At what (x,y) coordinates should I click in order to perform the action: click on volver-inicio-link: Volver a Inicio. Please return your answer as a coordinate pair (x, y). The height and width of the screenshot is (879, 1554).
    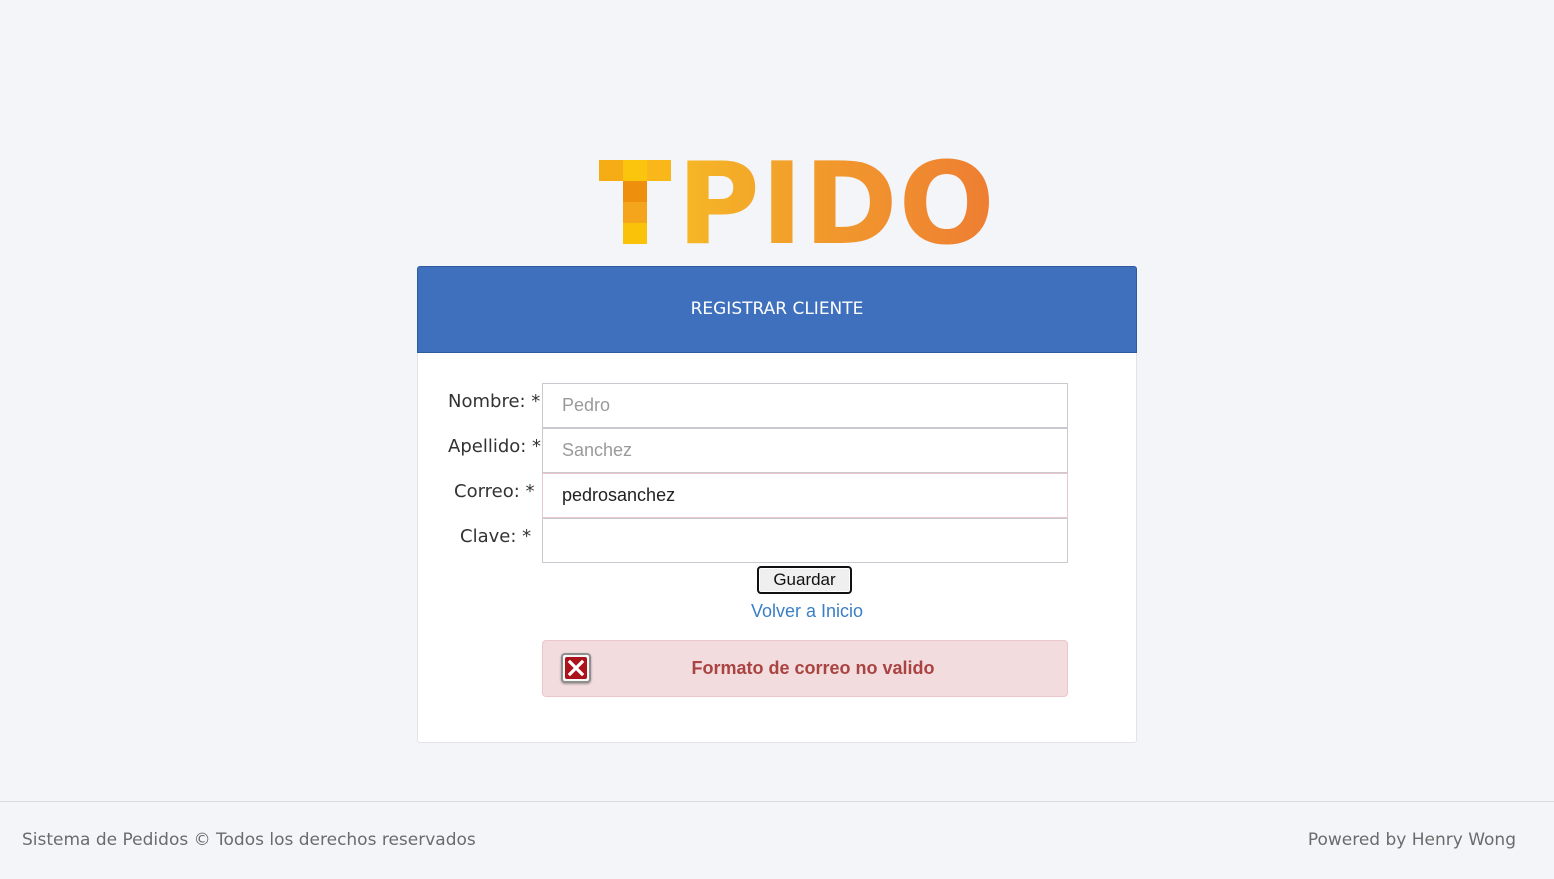
    Looking at the image, I should click on (807, 611).